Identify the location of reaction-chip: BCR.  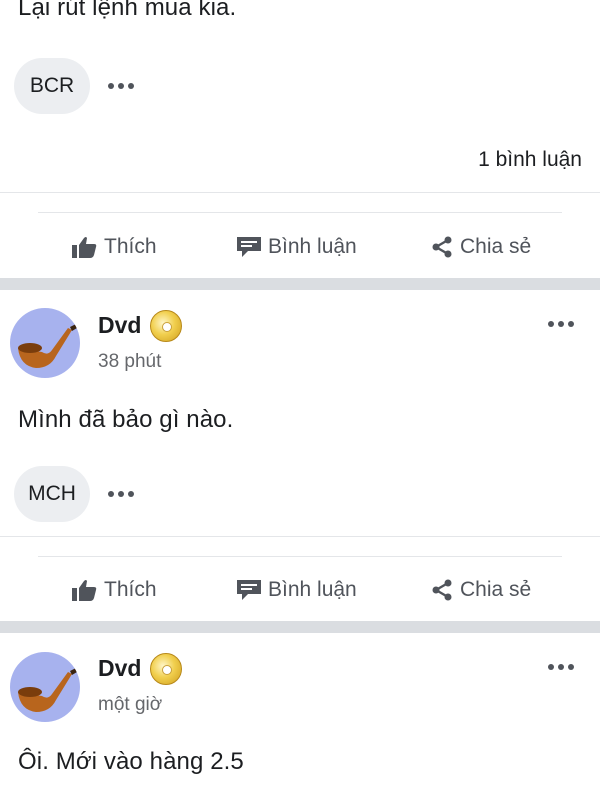
(52, 86).